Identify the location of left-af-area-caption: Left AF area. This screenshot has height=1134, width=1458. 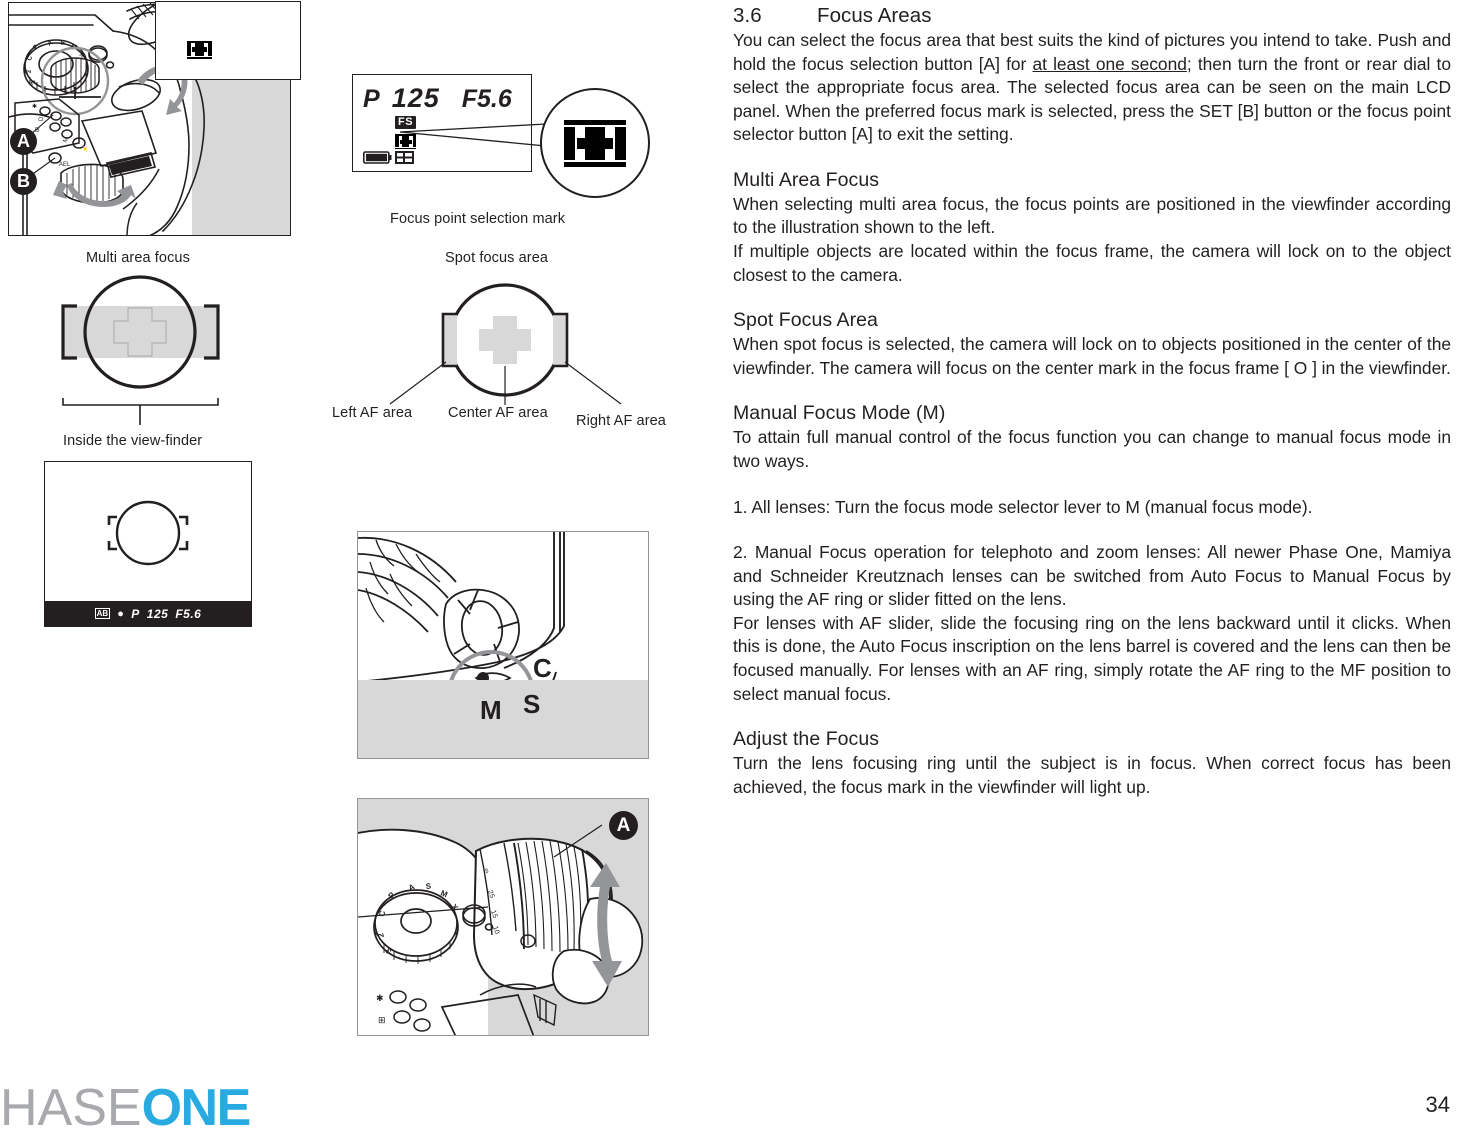
(372, 413).